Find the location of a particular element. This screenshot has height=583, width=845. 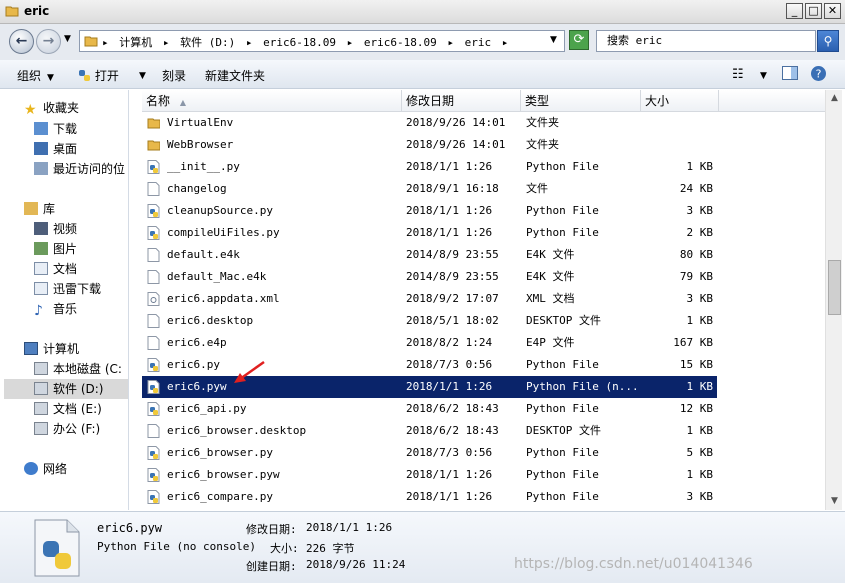

video-icon is located at coordinates (41, 228).